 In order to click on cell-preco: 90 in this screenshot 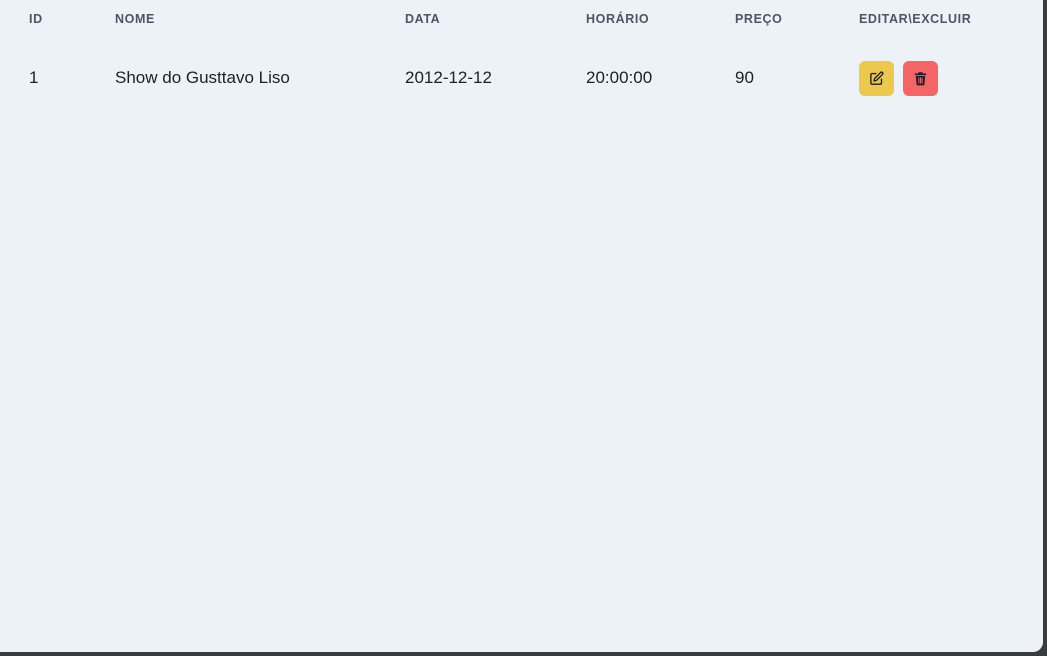, I will do `click(744, 77)`.